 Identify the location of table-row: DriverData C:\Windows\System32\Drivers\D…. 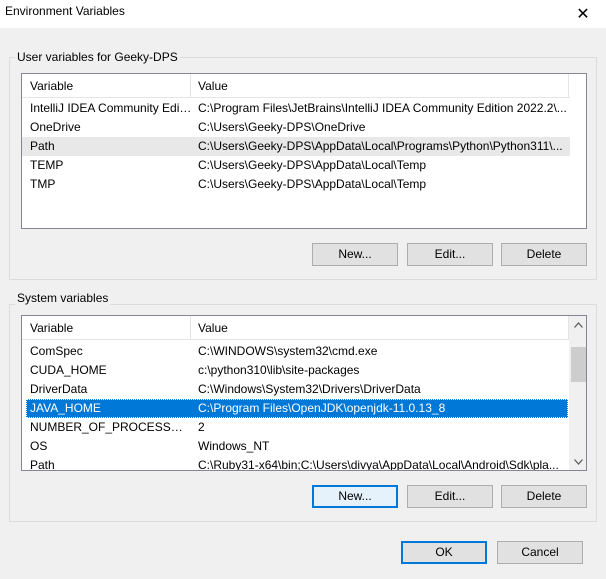
(296, 389).